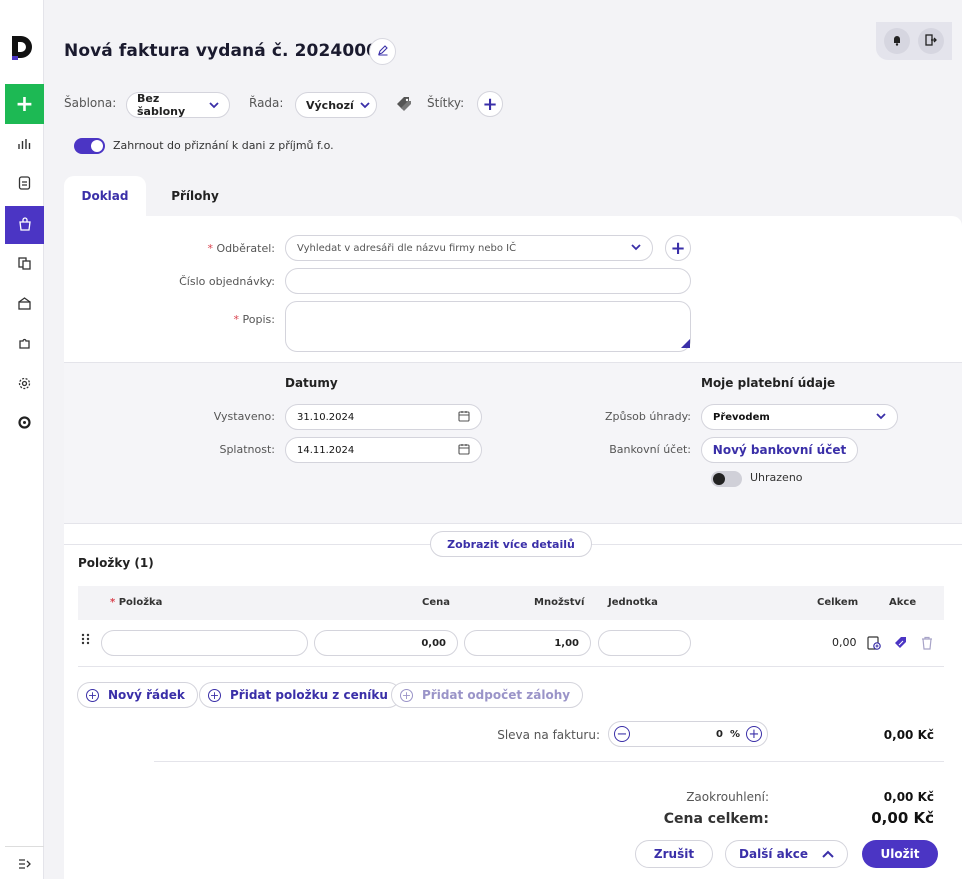 Image resolution: width=962 pixels, height=879 pixels. Describe the element at coordinates (116, 563) in the screenshot. I see `items-title: Položky (1)` at that location.